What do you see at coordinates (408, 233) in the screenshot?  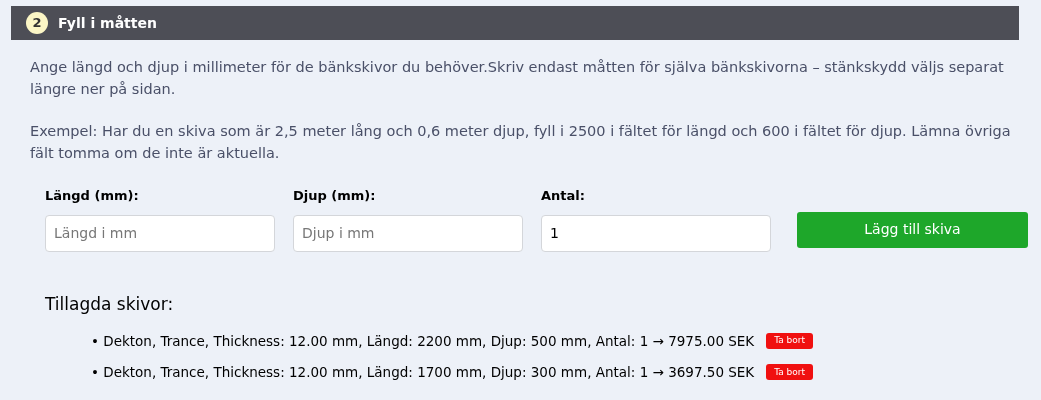 I see `input-field: Djup i mm` at bounding box center [408, 233].